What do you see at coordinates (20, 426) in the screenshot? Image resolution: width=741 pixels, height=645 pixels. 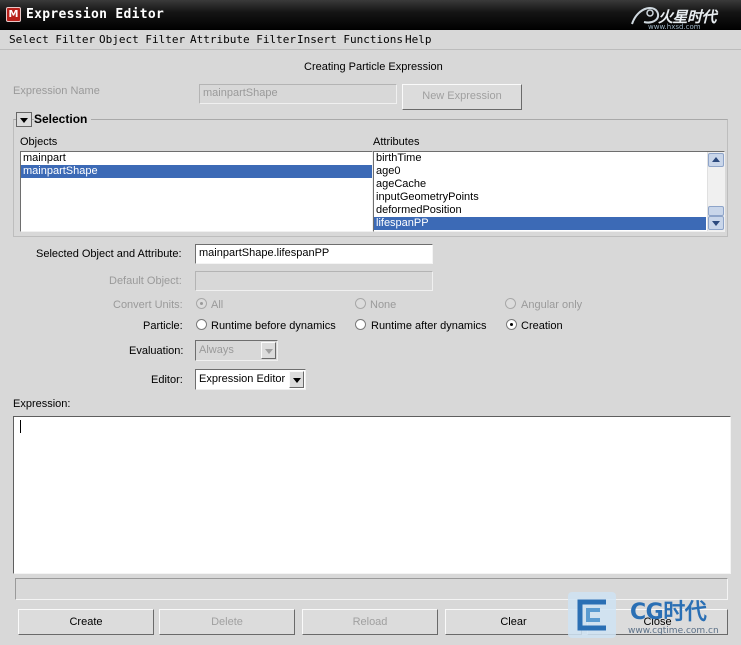 I see `text-caret` at bounding box center [20, 426].